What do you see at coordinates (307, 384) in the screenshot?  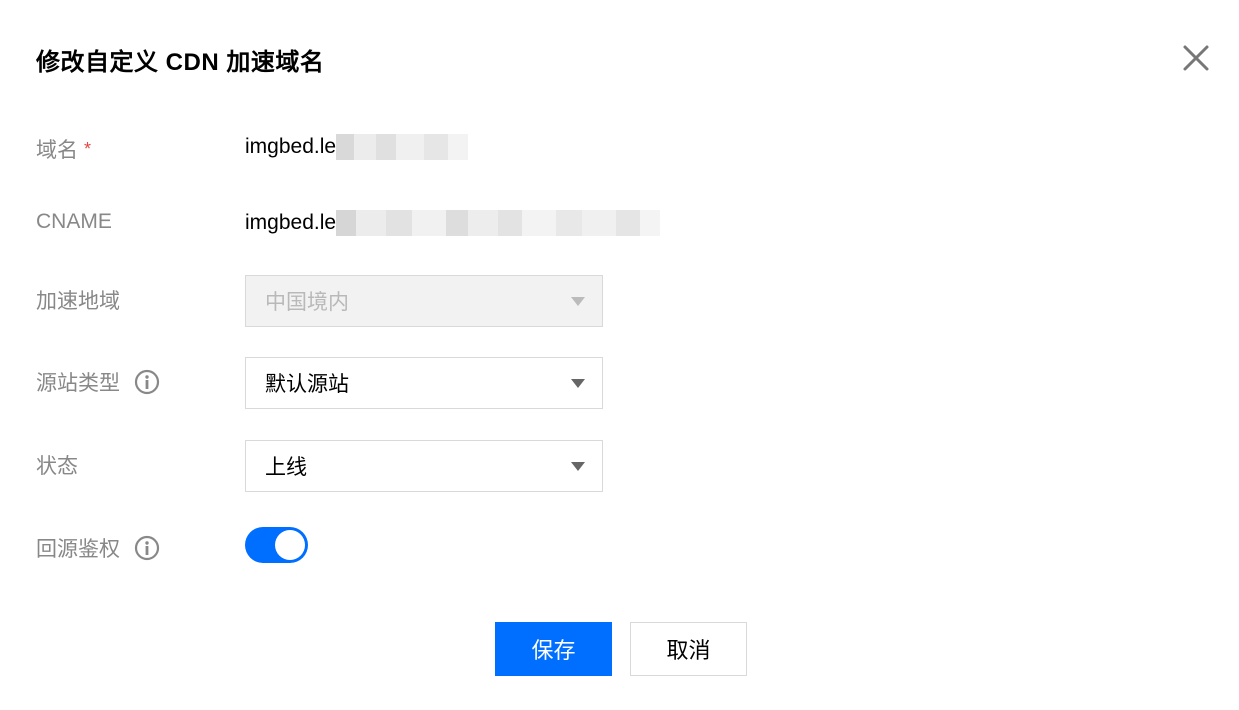 I see `origin-type-select-value: 默认源站` at bounding box center [307, 384].